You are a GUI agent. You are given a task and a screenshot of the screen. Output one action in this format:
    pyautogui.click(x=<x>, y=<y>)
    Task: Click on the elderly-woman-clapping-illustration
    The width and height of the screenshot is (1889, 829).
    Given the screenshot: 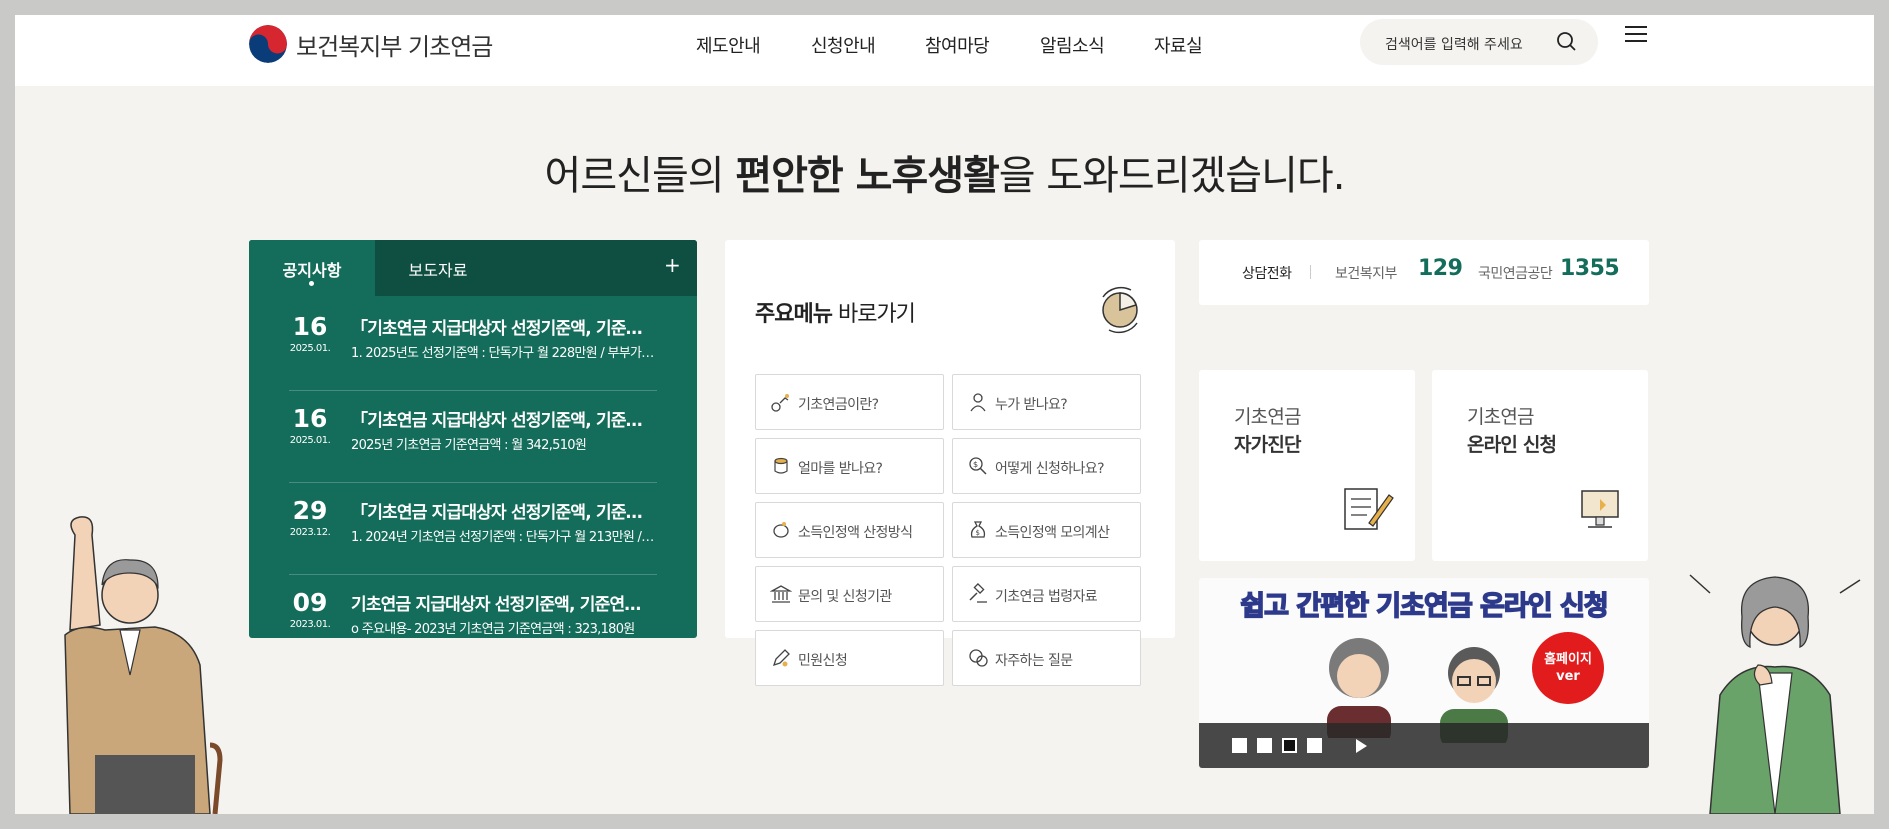 What is the action you would take?
    pyautogui.click(x=1775, y=694)
    